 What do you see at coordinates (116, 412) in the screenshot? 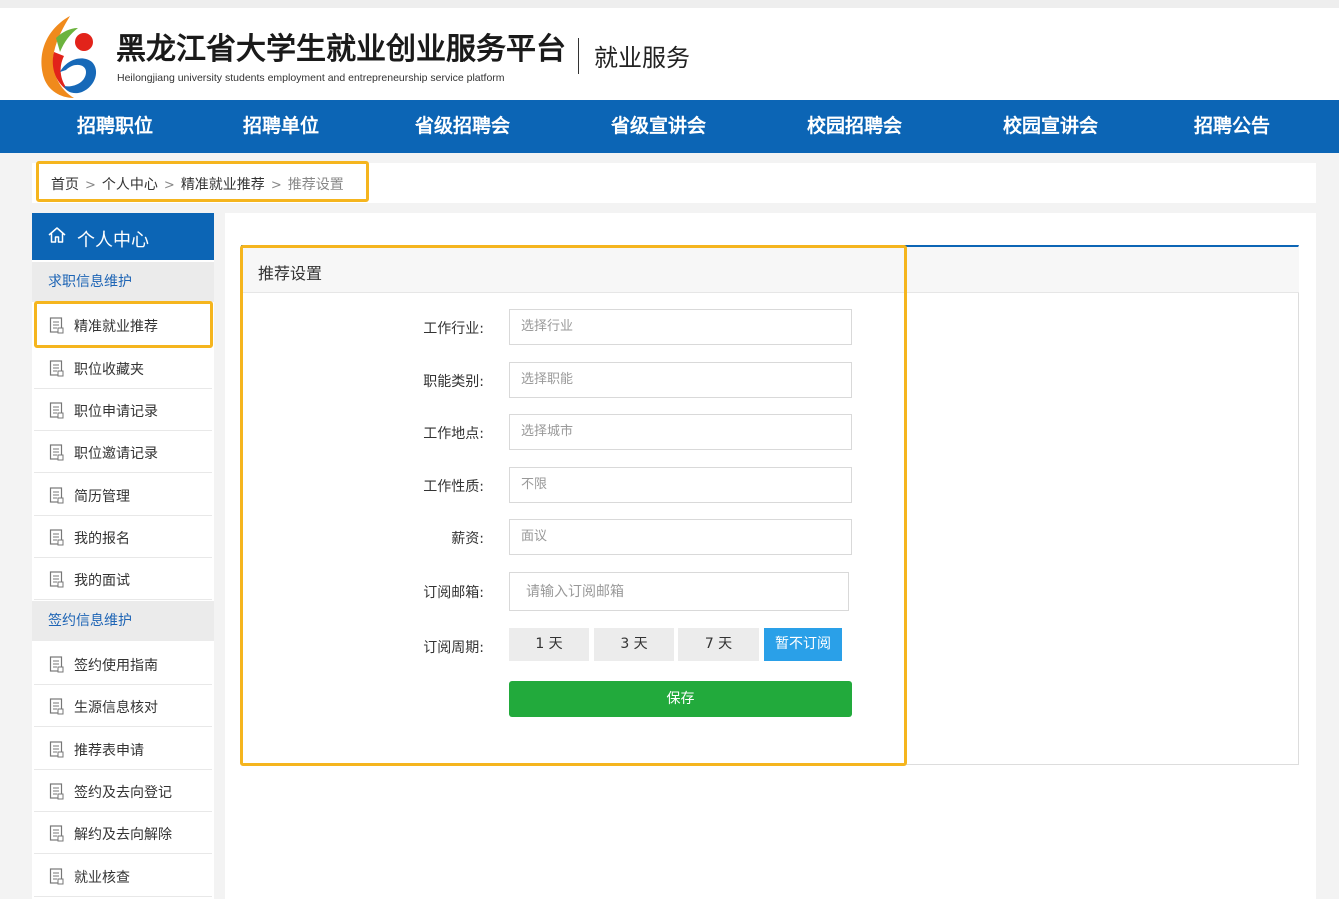
I see `sidebar-item-label: 职位申请记录` at bounding box center [116, 412].